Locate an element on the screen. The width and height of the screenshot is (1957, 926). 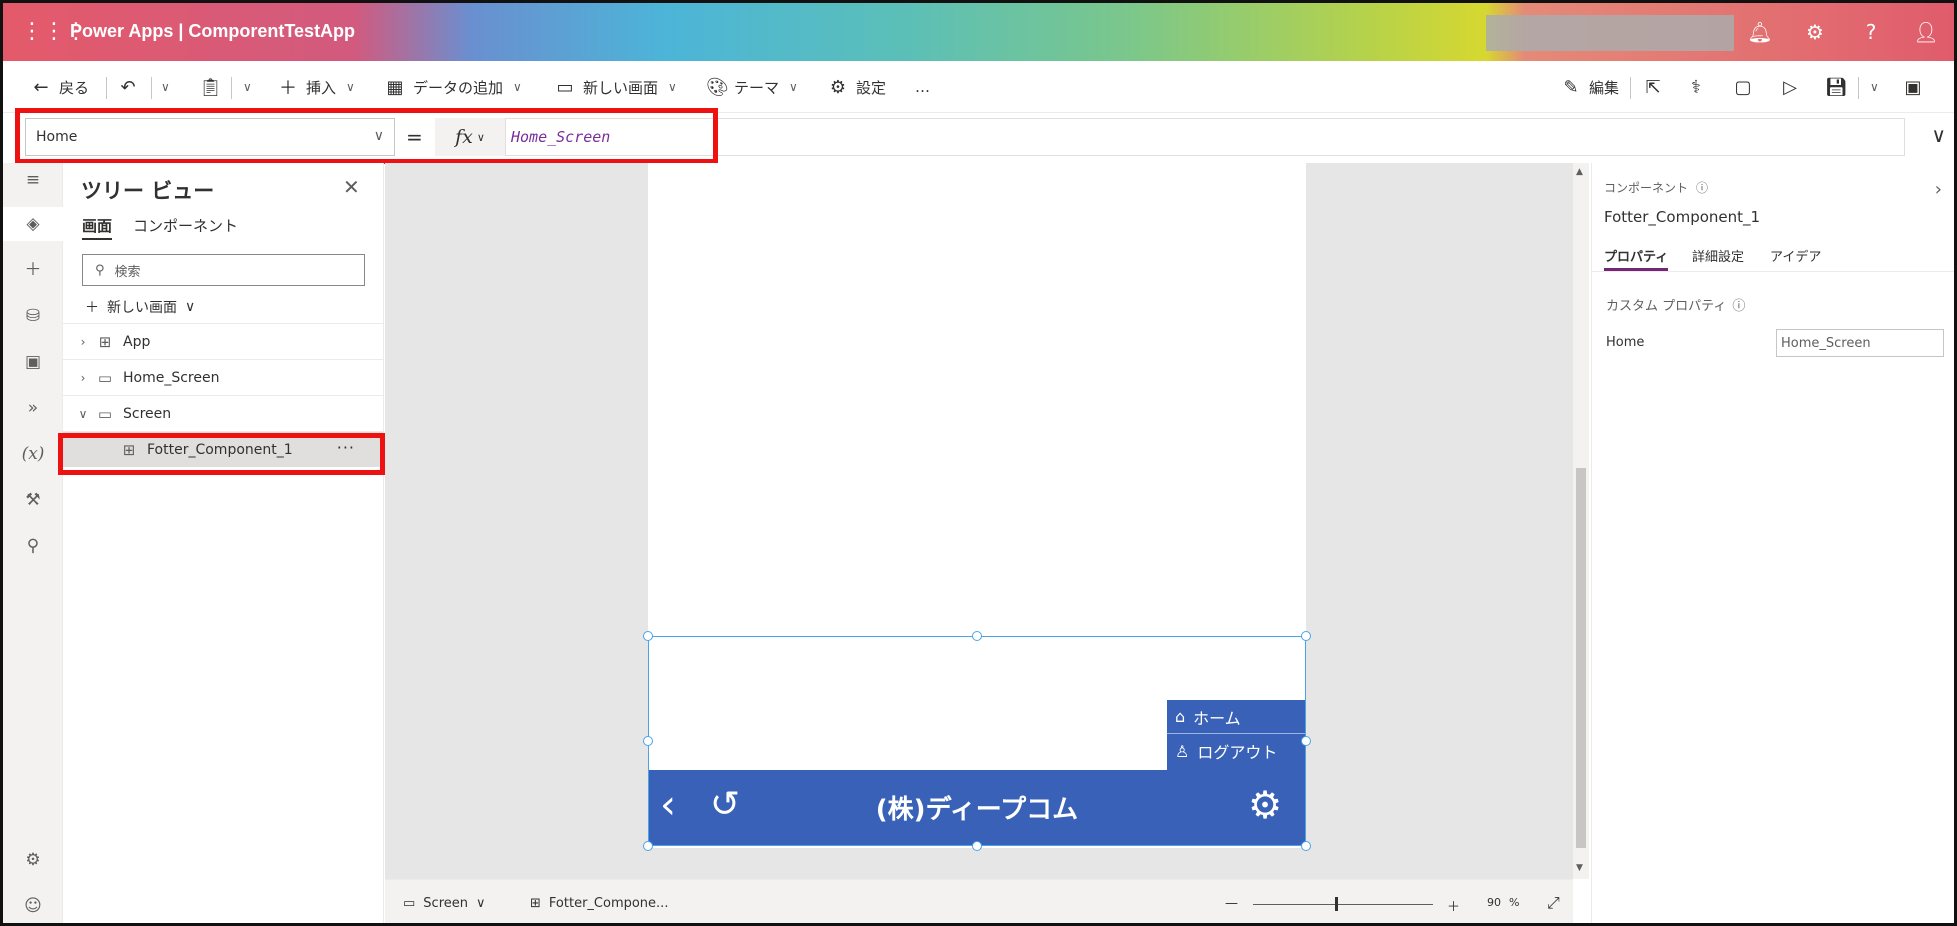
tree-view-icon: ◈ is located at coordinates (33, 224).